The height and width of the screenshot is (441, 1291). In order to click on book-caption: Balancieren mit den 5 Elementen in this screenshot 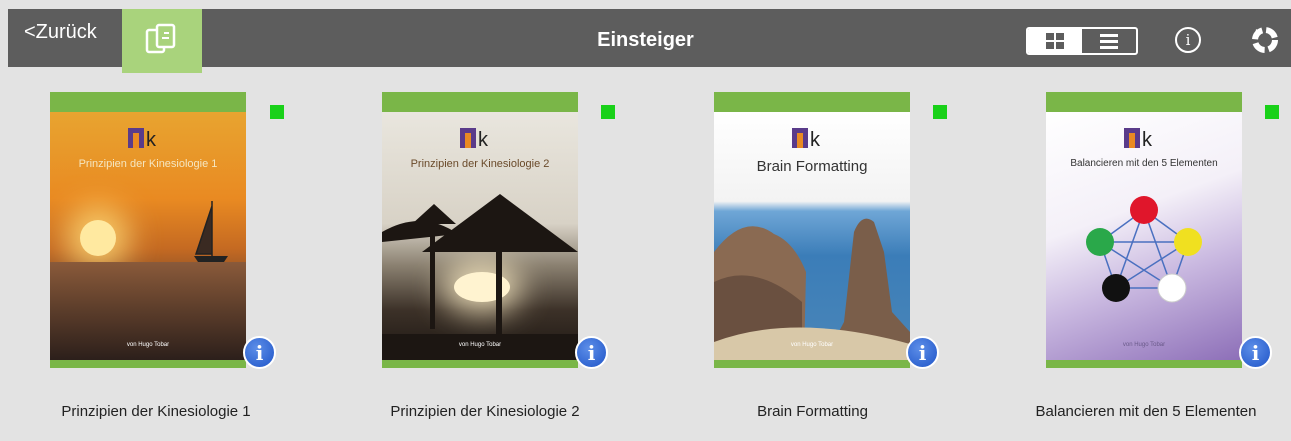, I will do `click(1146, 411)`.